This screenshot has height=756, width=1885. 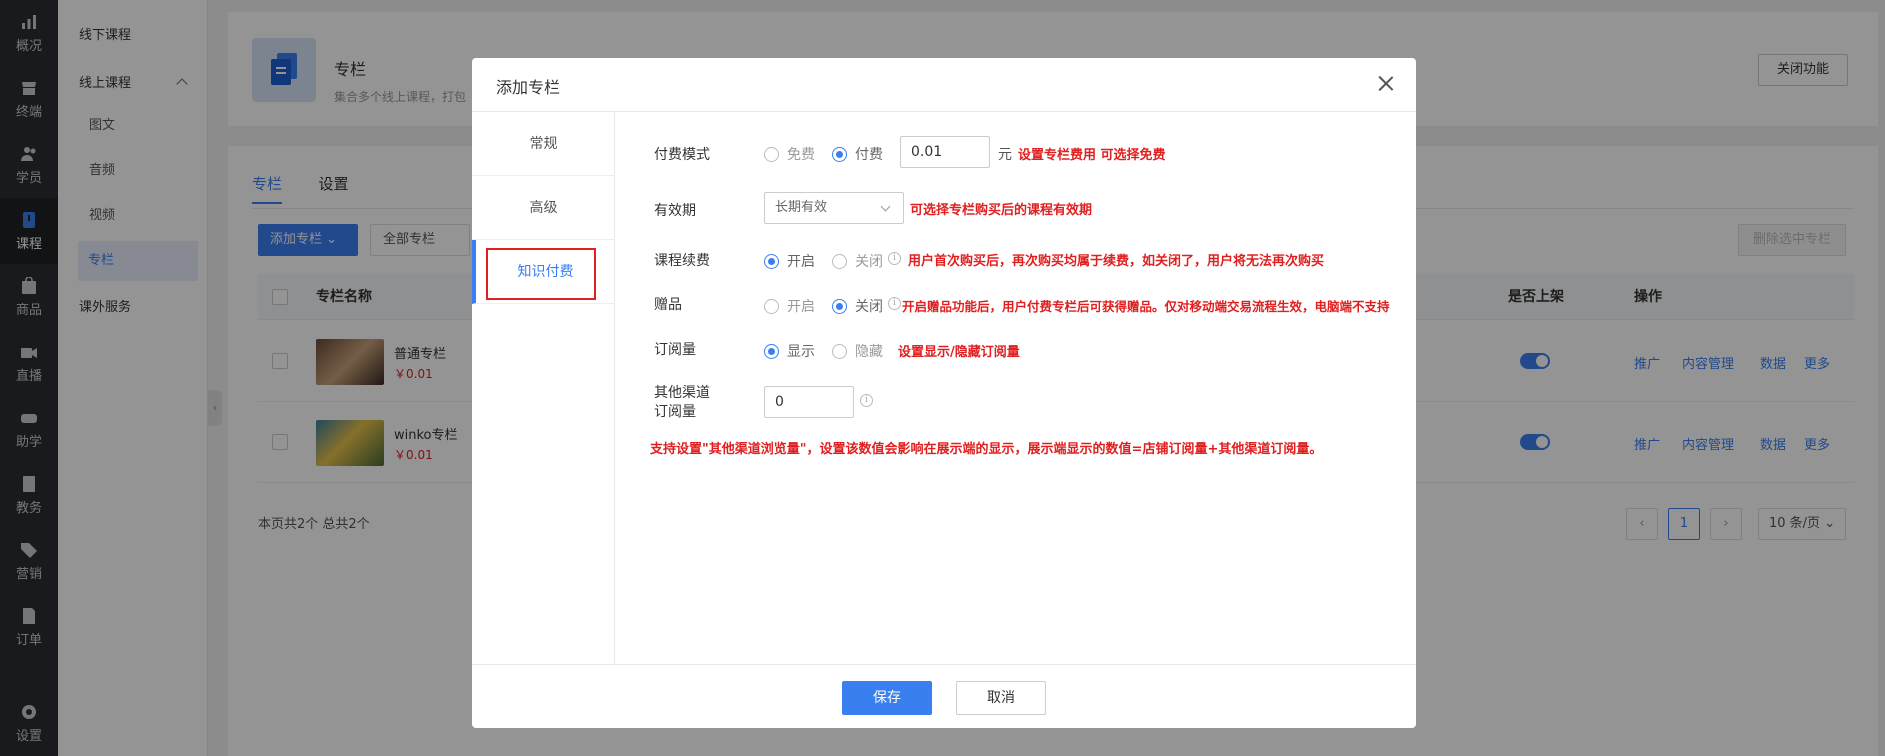 I want to click on modal-tab-general: 常规, so click(x=543, y=144).